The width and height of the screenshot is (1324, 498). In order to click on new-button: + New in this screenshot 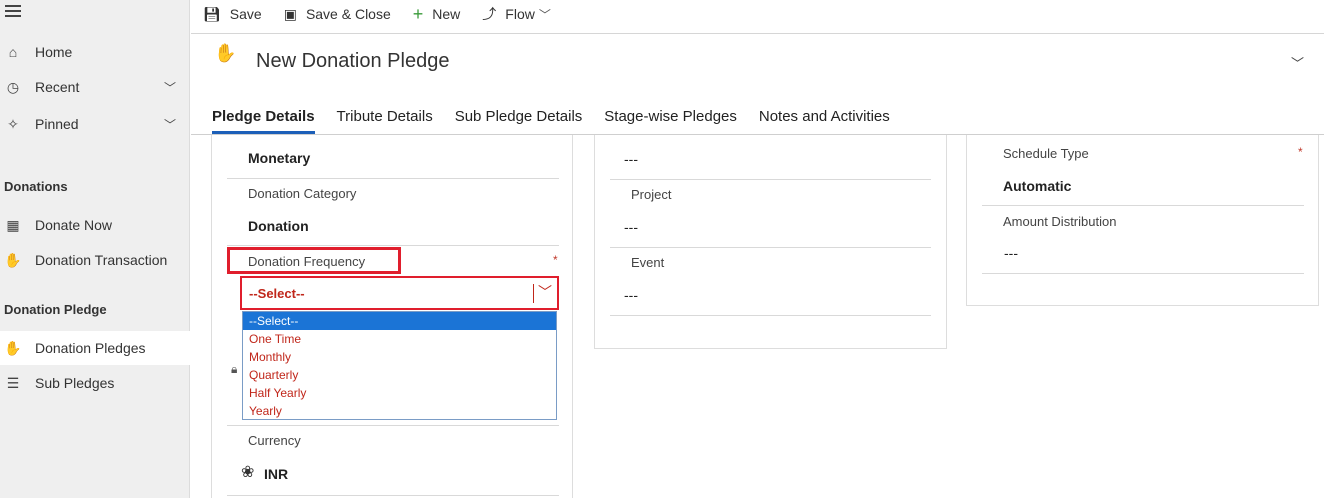, I will do `click(437, 14)`.